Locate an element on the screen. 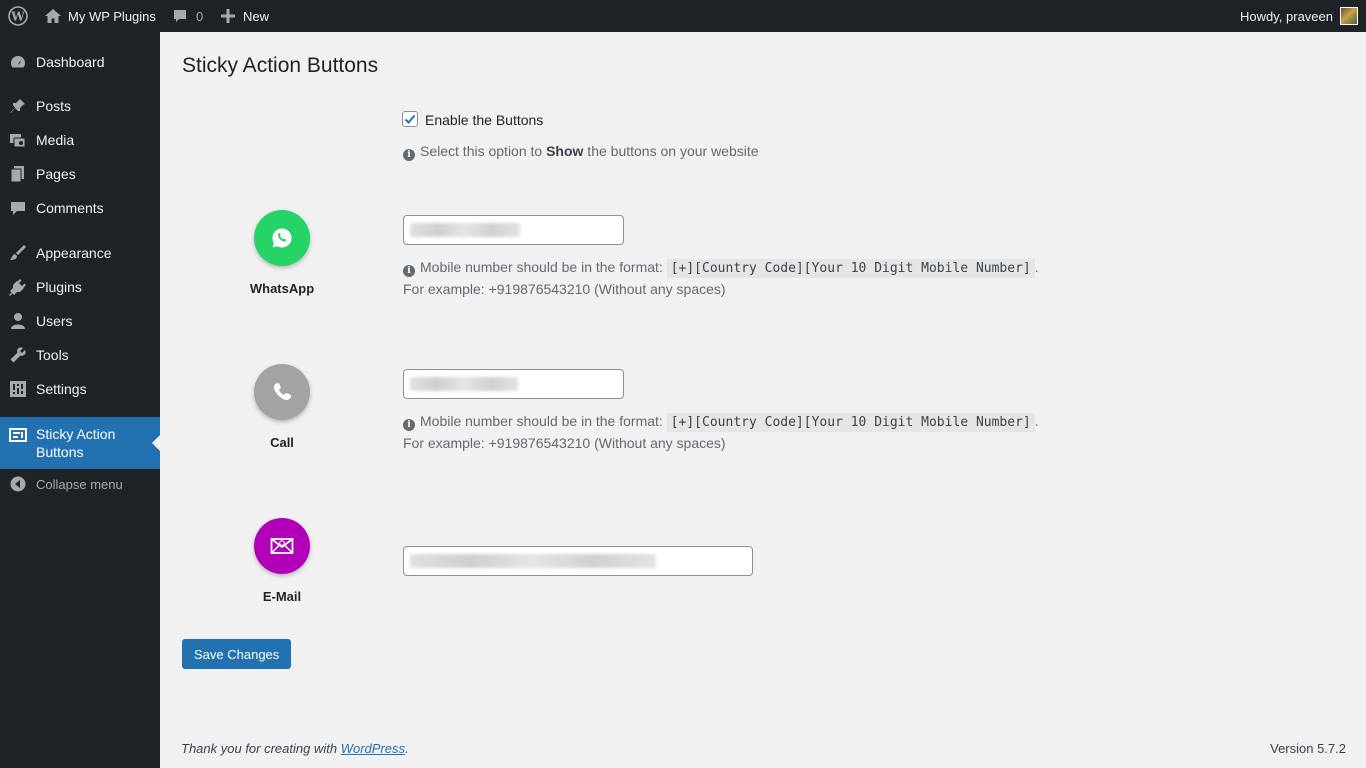 Image resolution: width=1366 pixels, height=768 pixels. footer-thanks-prefix: Thank you for creating with is located at coordinates (261, 748).